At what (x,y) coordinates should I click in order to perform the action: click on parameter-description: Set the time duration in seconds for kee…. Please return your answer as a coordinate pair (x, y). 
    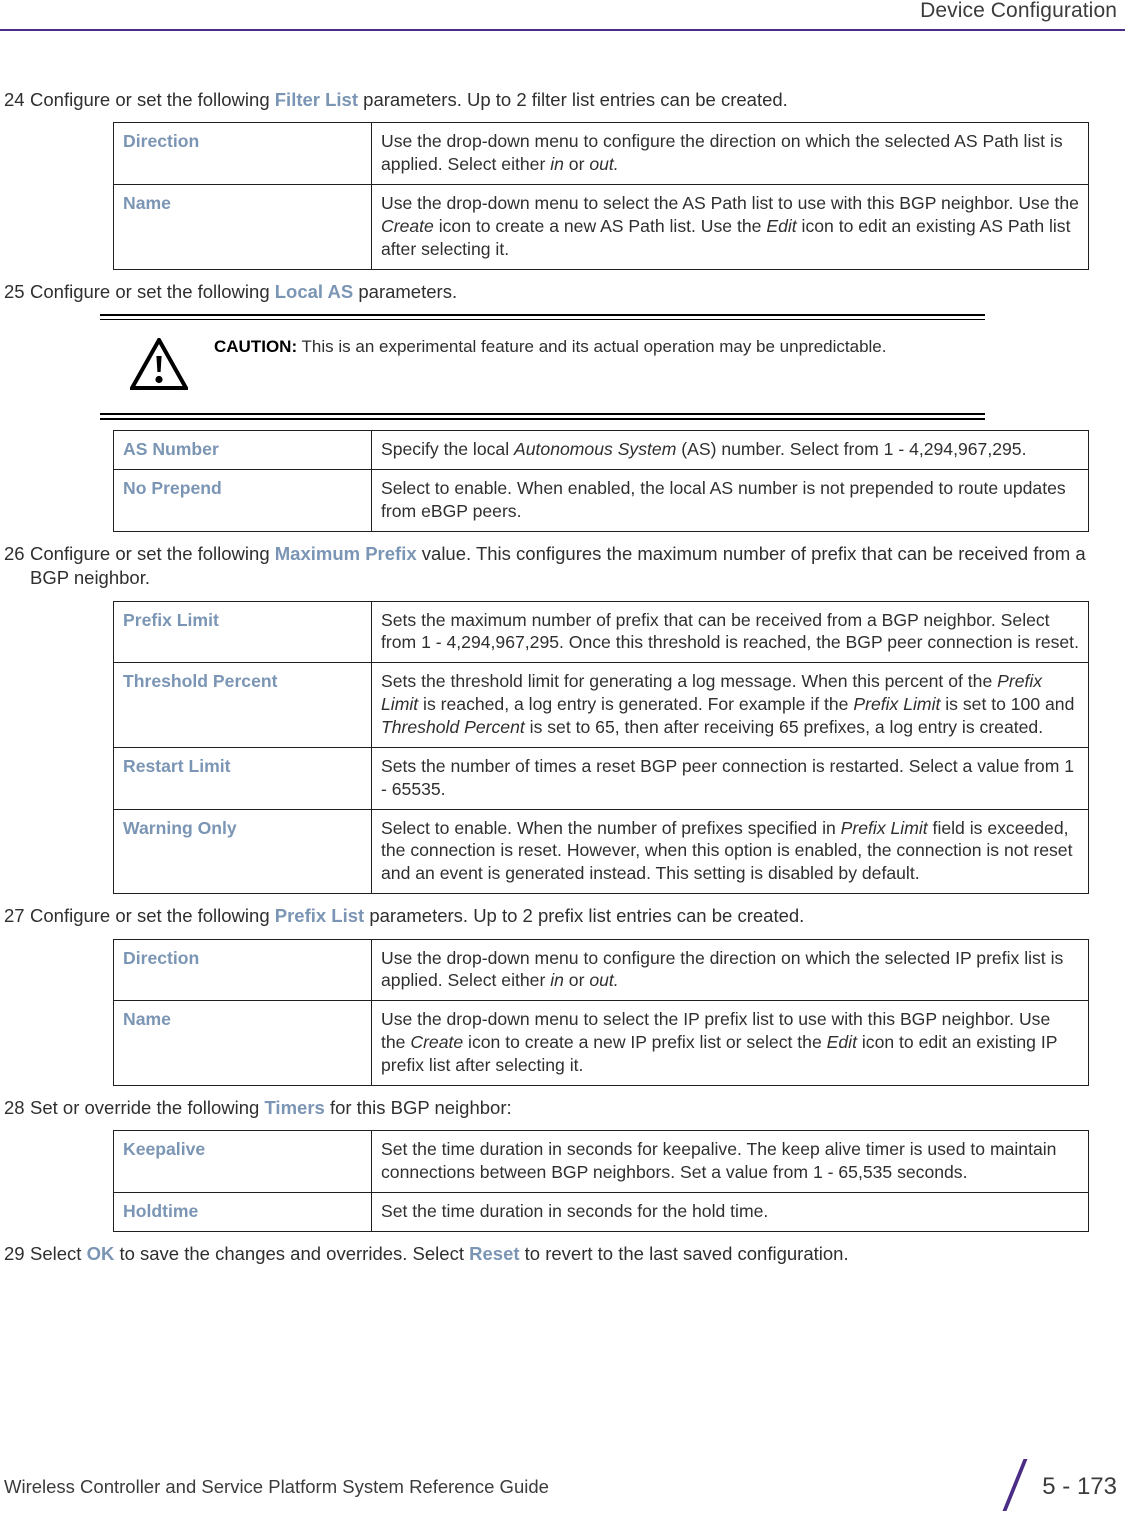
    Looking at the image, I should click on (730, 1161).